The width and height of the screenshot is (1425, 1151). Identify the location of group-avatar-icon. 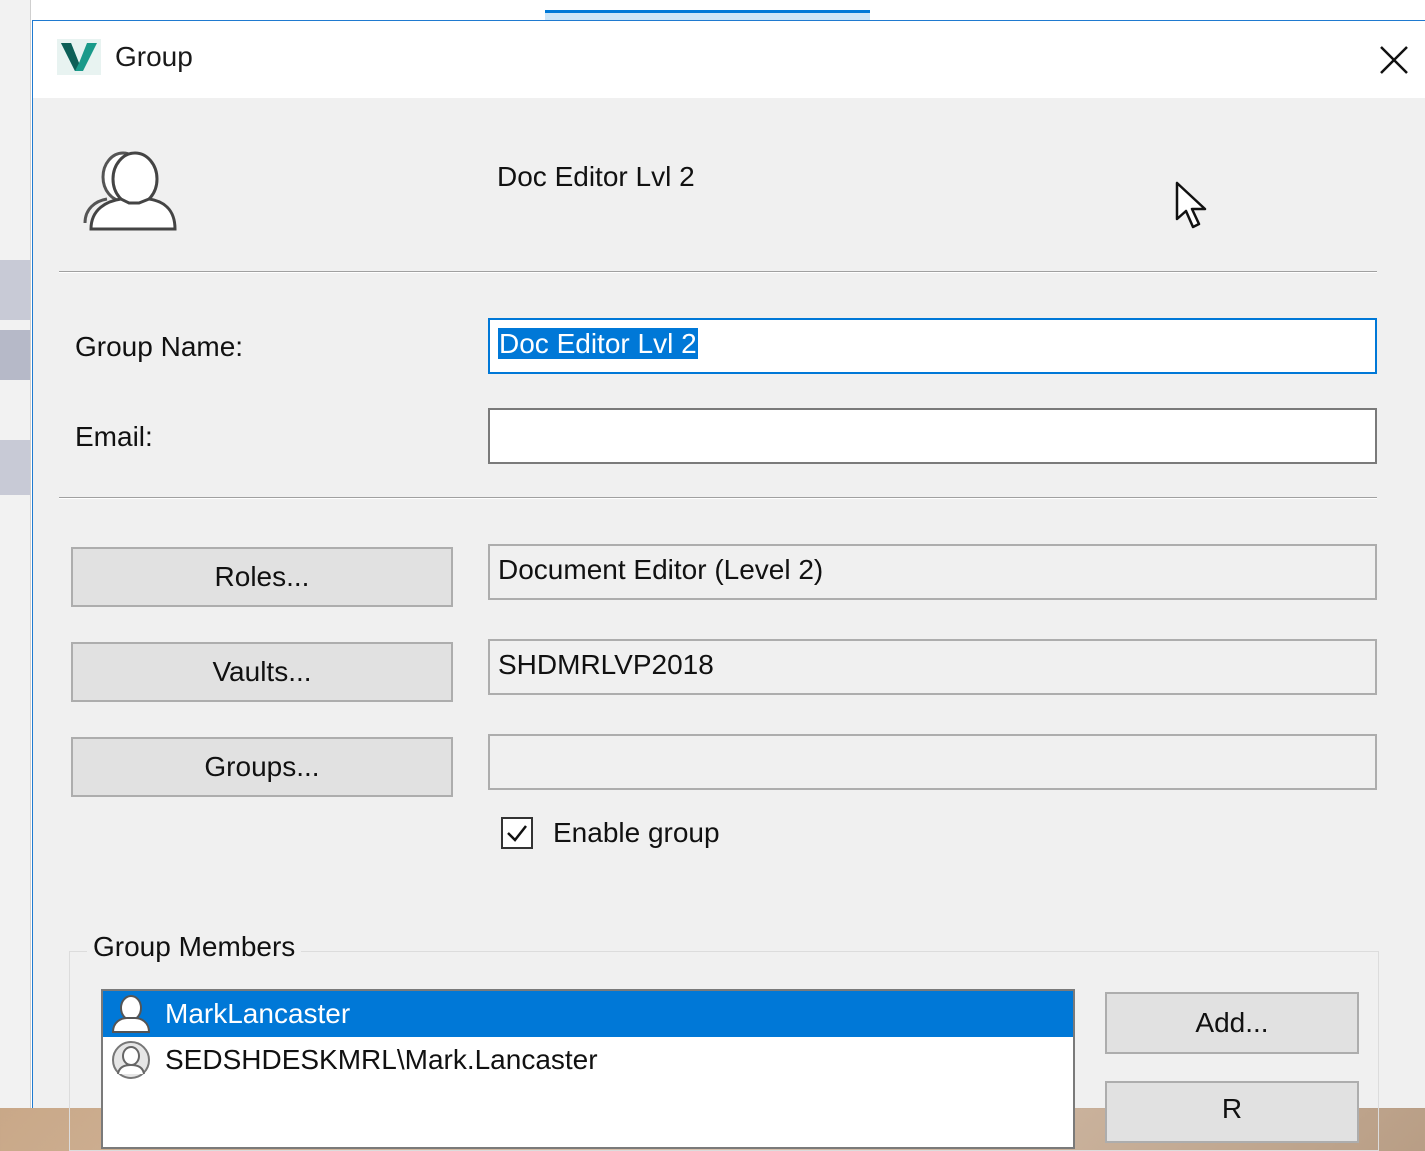
(130, 191).